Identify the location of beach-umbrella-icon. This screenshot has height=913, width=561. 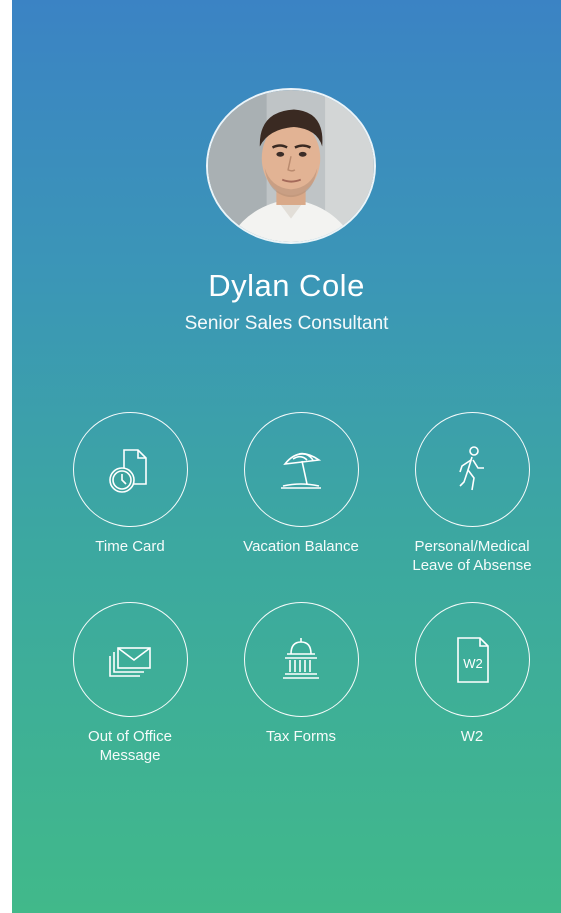
(301, 470).